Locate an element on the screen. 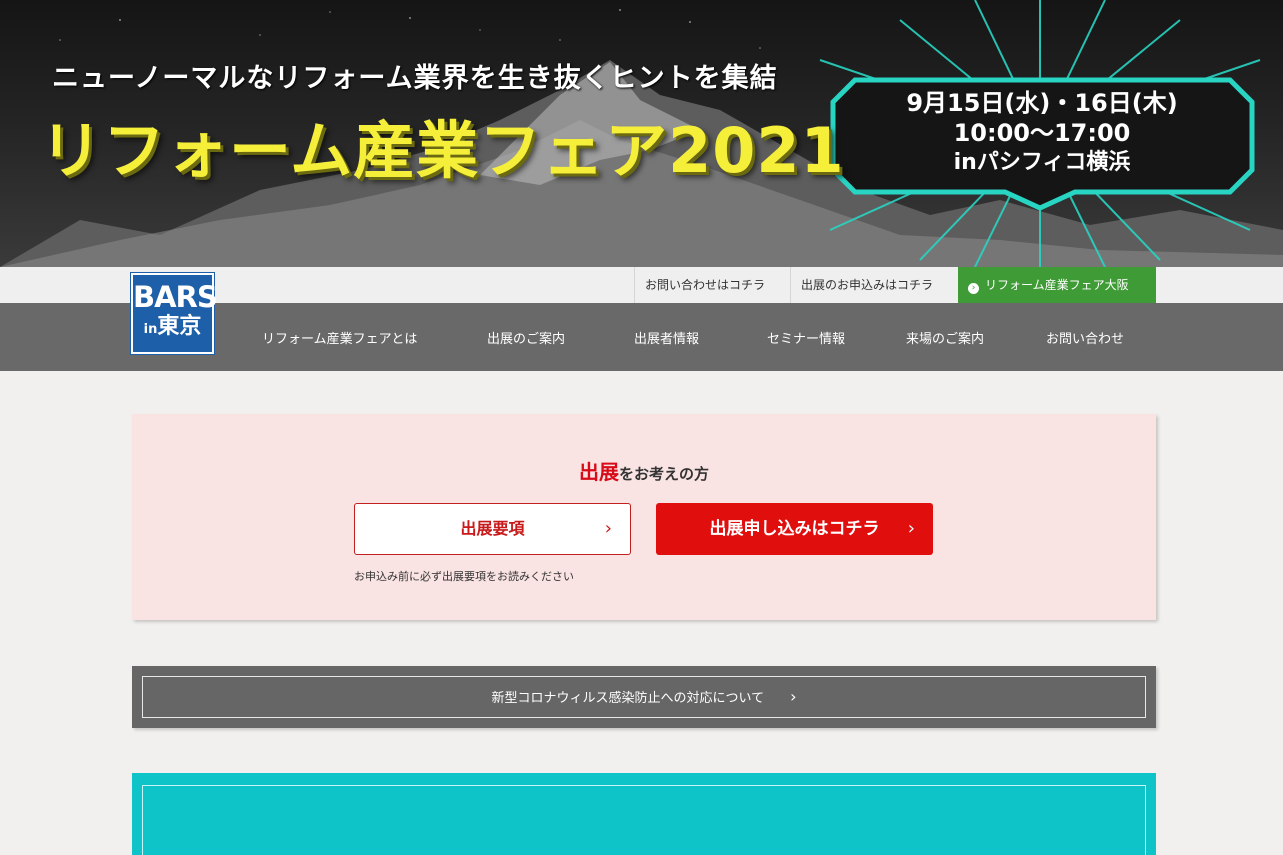 The width and height of the screenshot is (1283, 855). event-time: 10:00〜17:00 is located at coordinates (1042, 133).